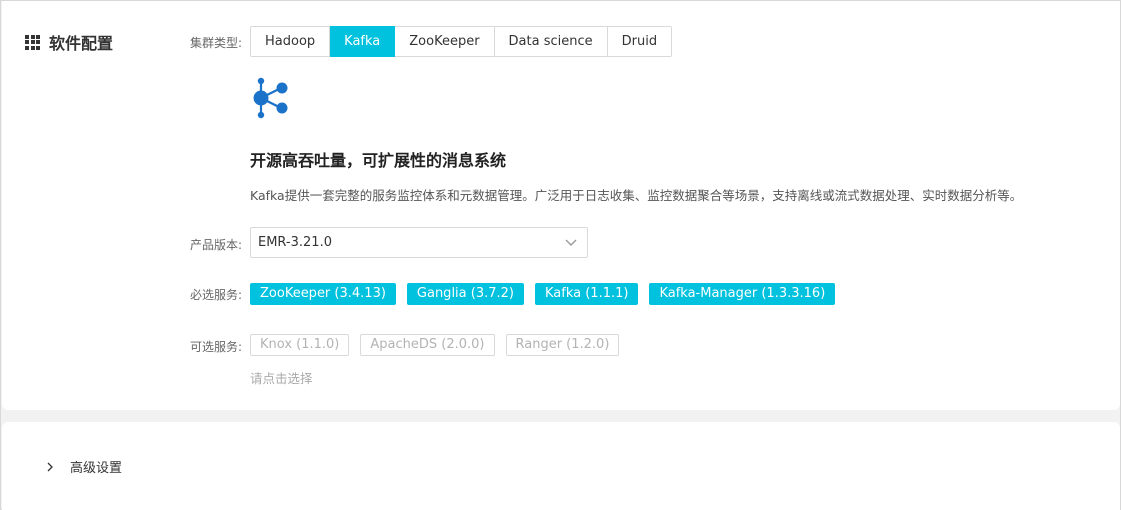 This screenshot has height=510, width=1121. Describe the element at coordinates (640, 41) in the screenshot. I see `tab-druid: Druid` at that location.